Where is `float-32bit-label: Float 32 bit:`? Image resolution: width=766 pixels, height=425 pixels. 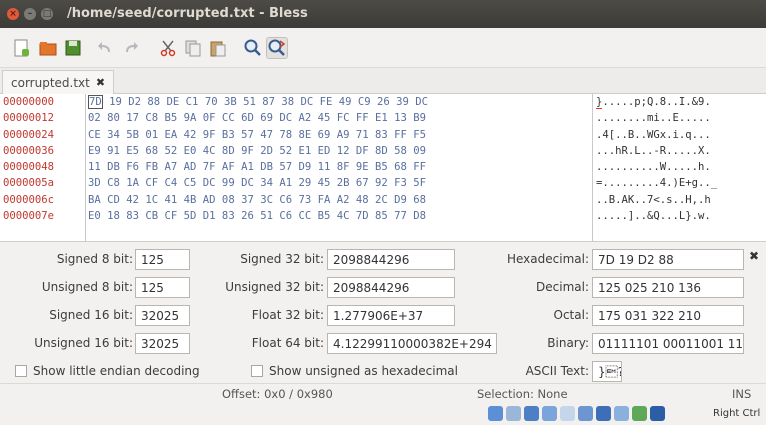 float-32bit-label: Float 32 bit: is located at coordinates (287, 315).